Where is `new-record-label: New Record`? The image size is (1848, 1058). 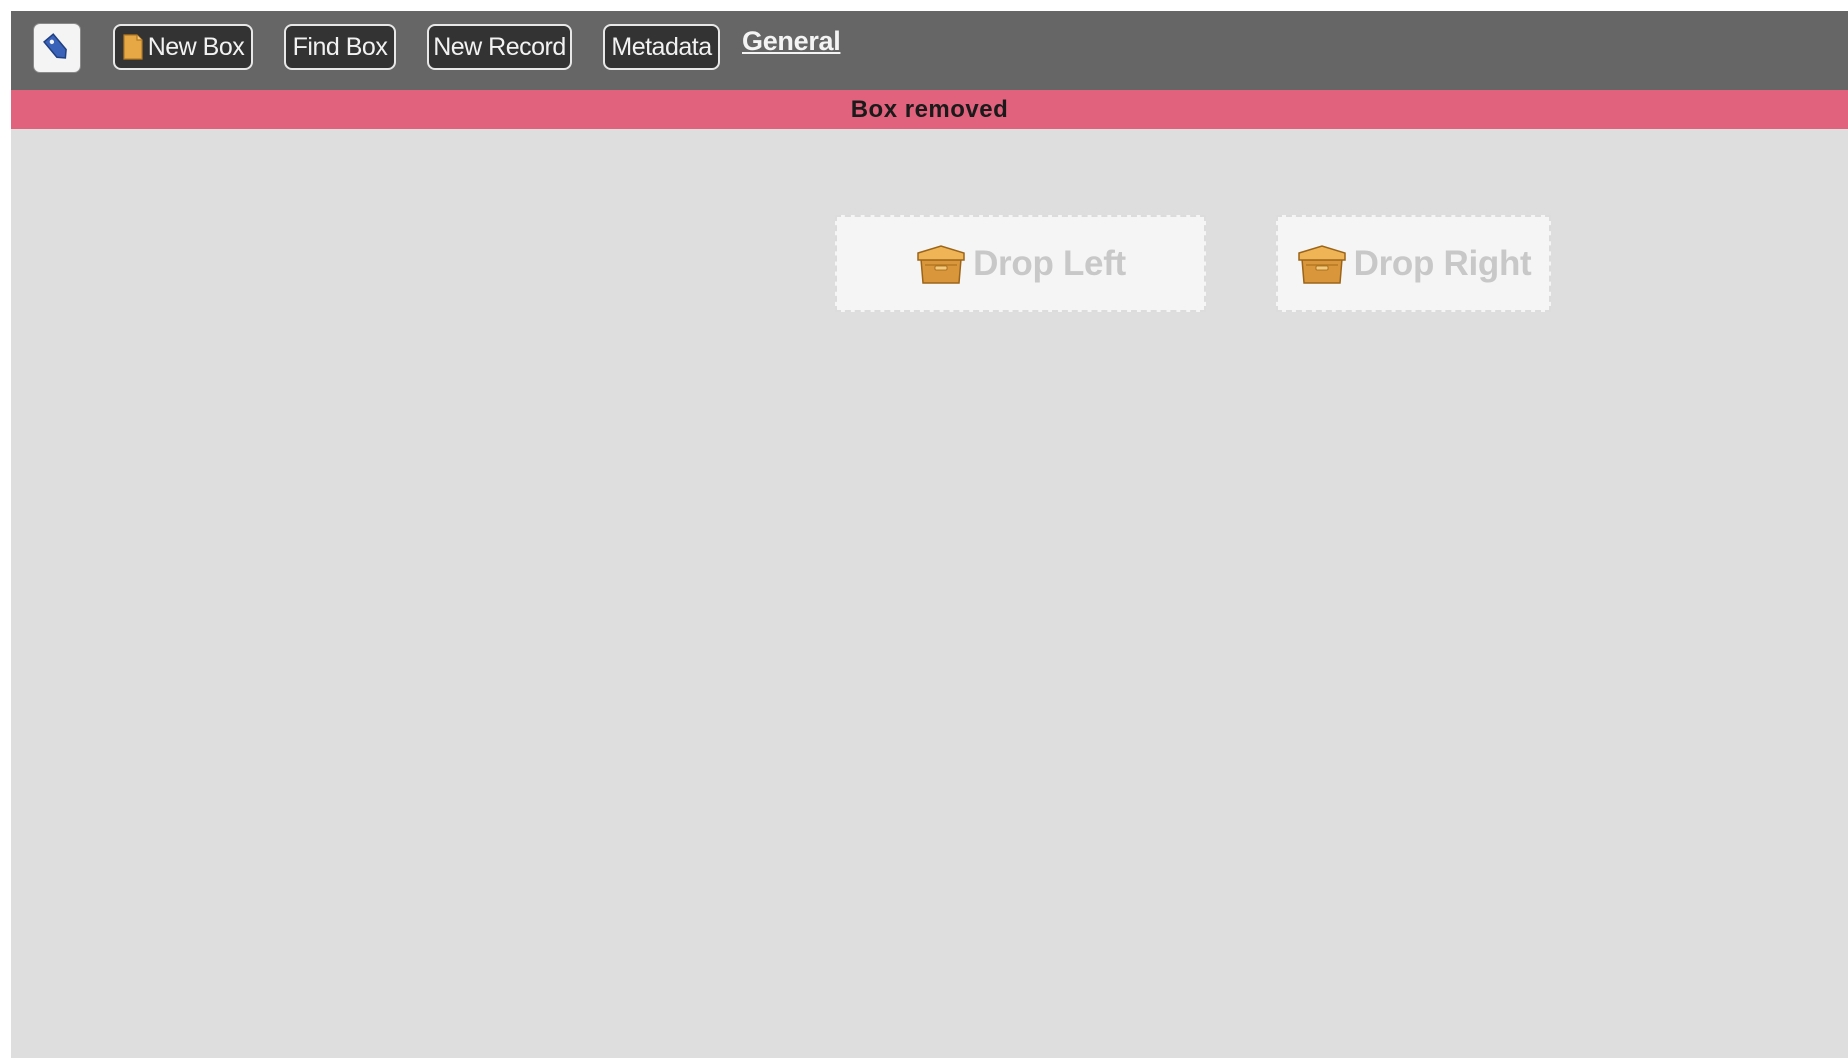
new-record-label: New Record is located at coordinates (499, 46).